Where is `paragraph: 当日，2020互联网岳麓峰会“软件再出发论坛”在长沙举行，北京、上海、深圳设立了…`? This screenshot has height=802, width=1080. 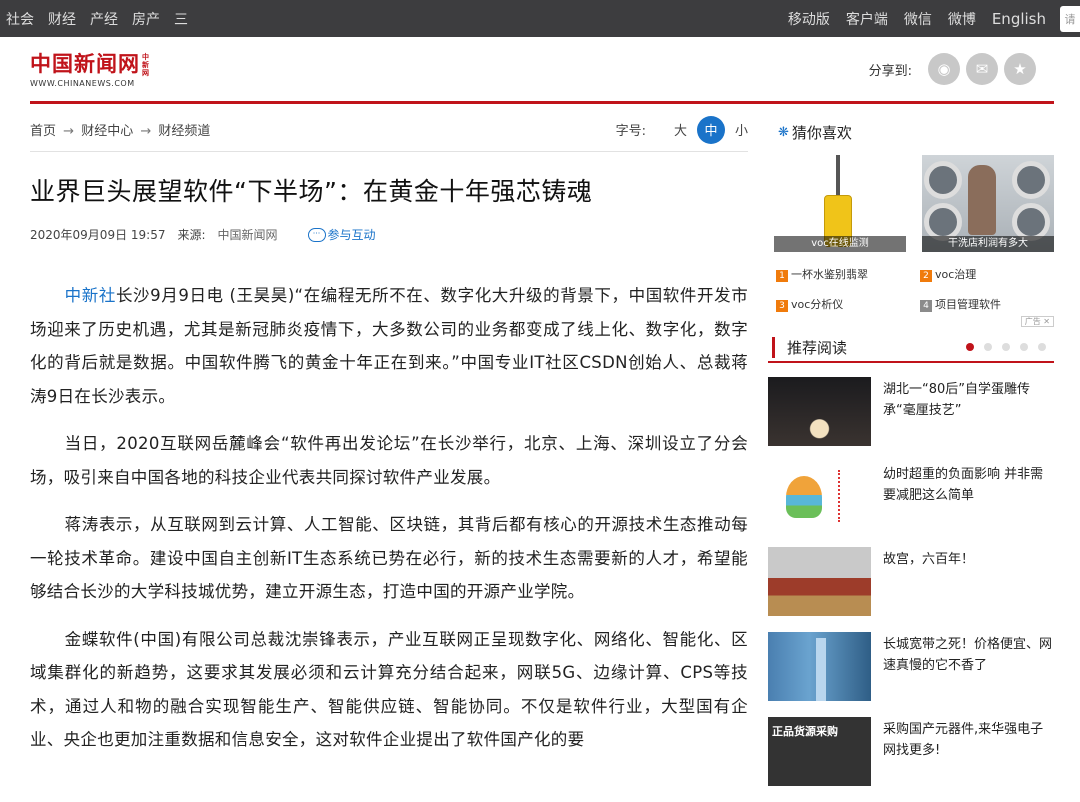
paragraph: 当日，2020互联网岳麓峰会“软件再出发论坛”在长沙举行，北京、上海、深圳设立了… is located at coordinates (389, 460).